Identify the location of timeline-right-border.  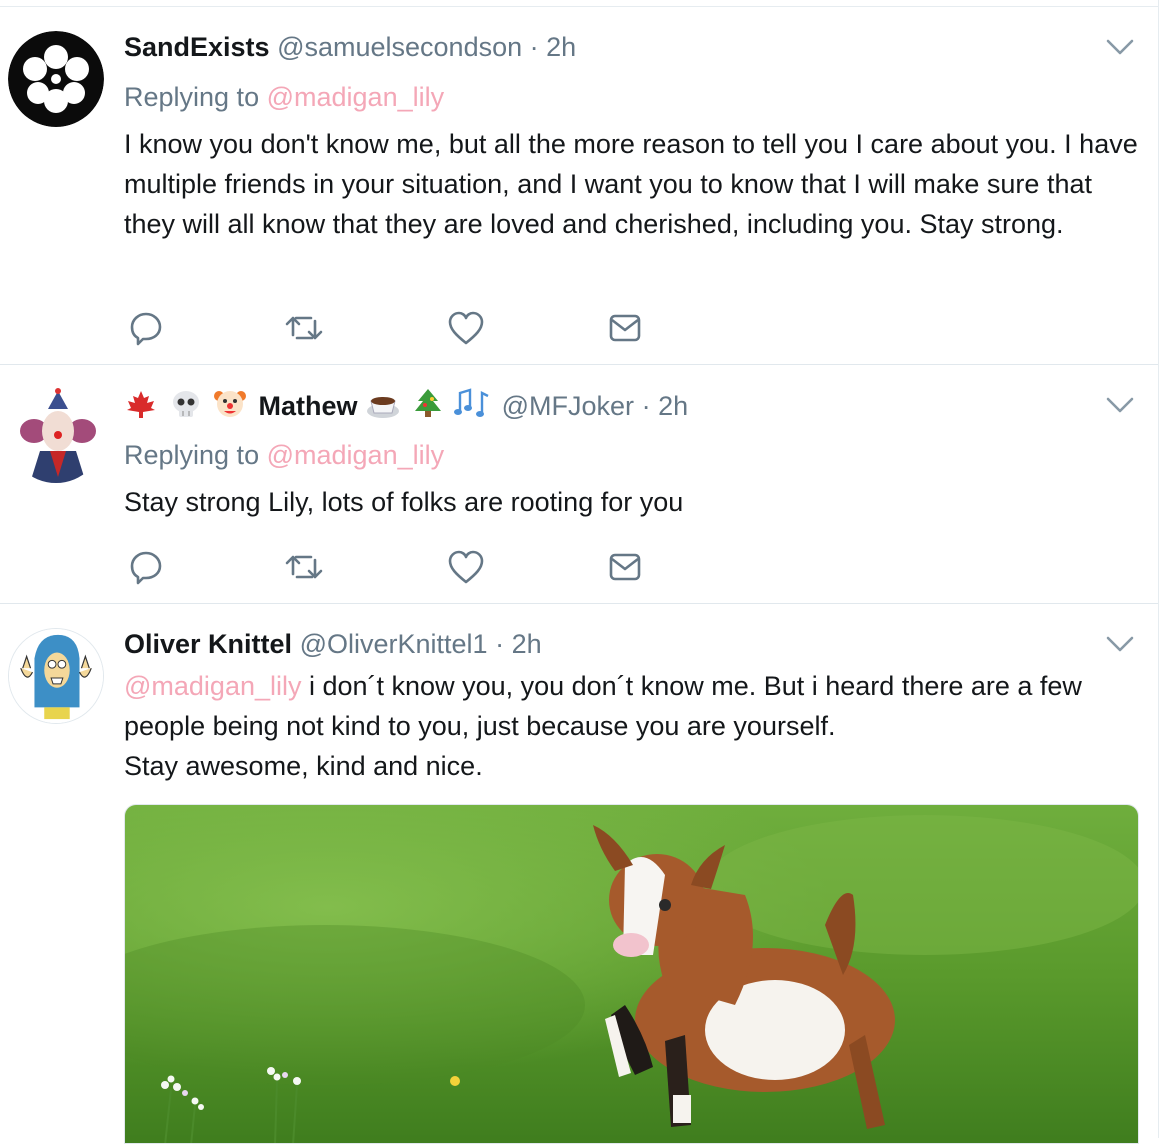
(1158, 569).